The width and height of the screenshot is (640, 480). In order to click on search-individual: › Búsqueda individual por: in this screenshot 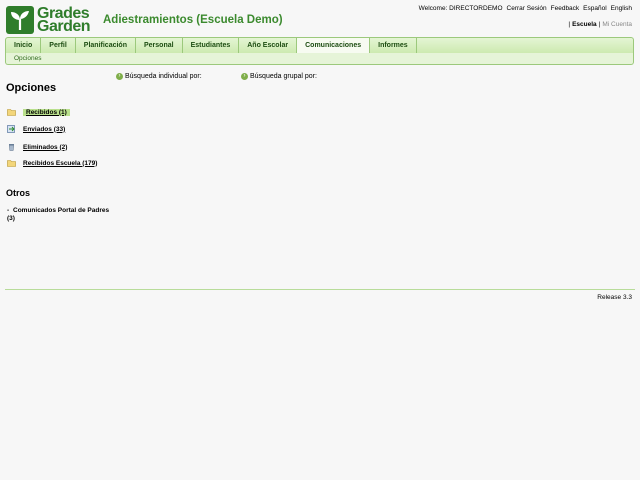, I will do `click(159, 76)`.